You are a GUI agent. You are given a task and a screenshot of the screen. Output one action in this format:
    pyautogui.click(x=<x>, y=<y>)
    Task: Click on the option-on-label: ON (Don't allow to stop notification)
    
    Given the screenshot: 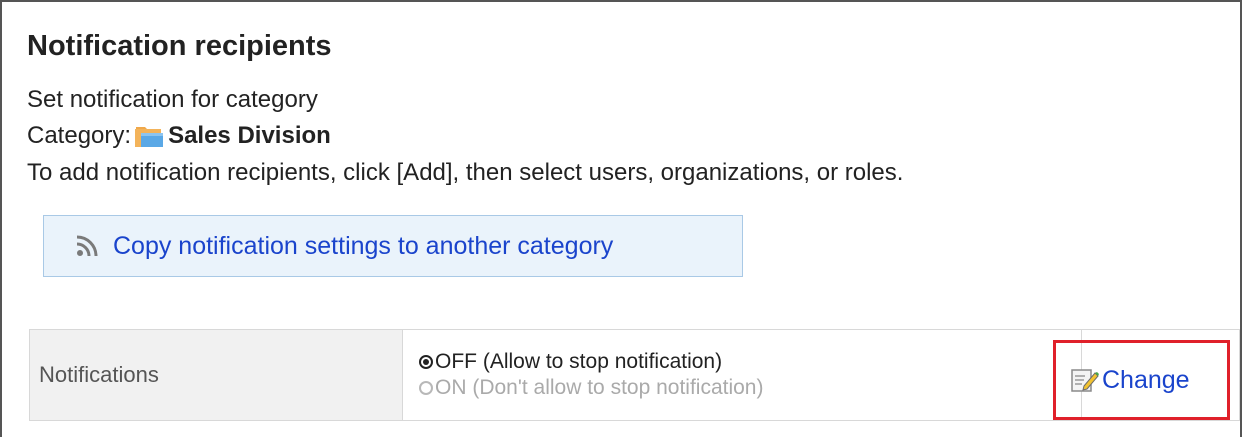 What is the action you would take?
    pyautogui.click(x=599, y=387)
    